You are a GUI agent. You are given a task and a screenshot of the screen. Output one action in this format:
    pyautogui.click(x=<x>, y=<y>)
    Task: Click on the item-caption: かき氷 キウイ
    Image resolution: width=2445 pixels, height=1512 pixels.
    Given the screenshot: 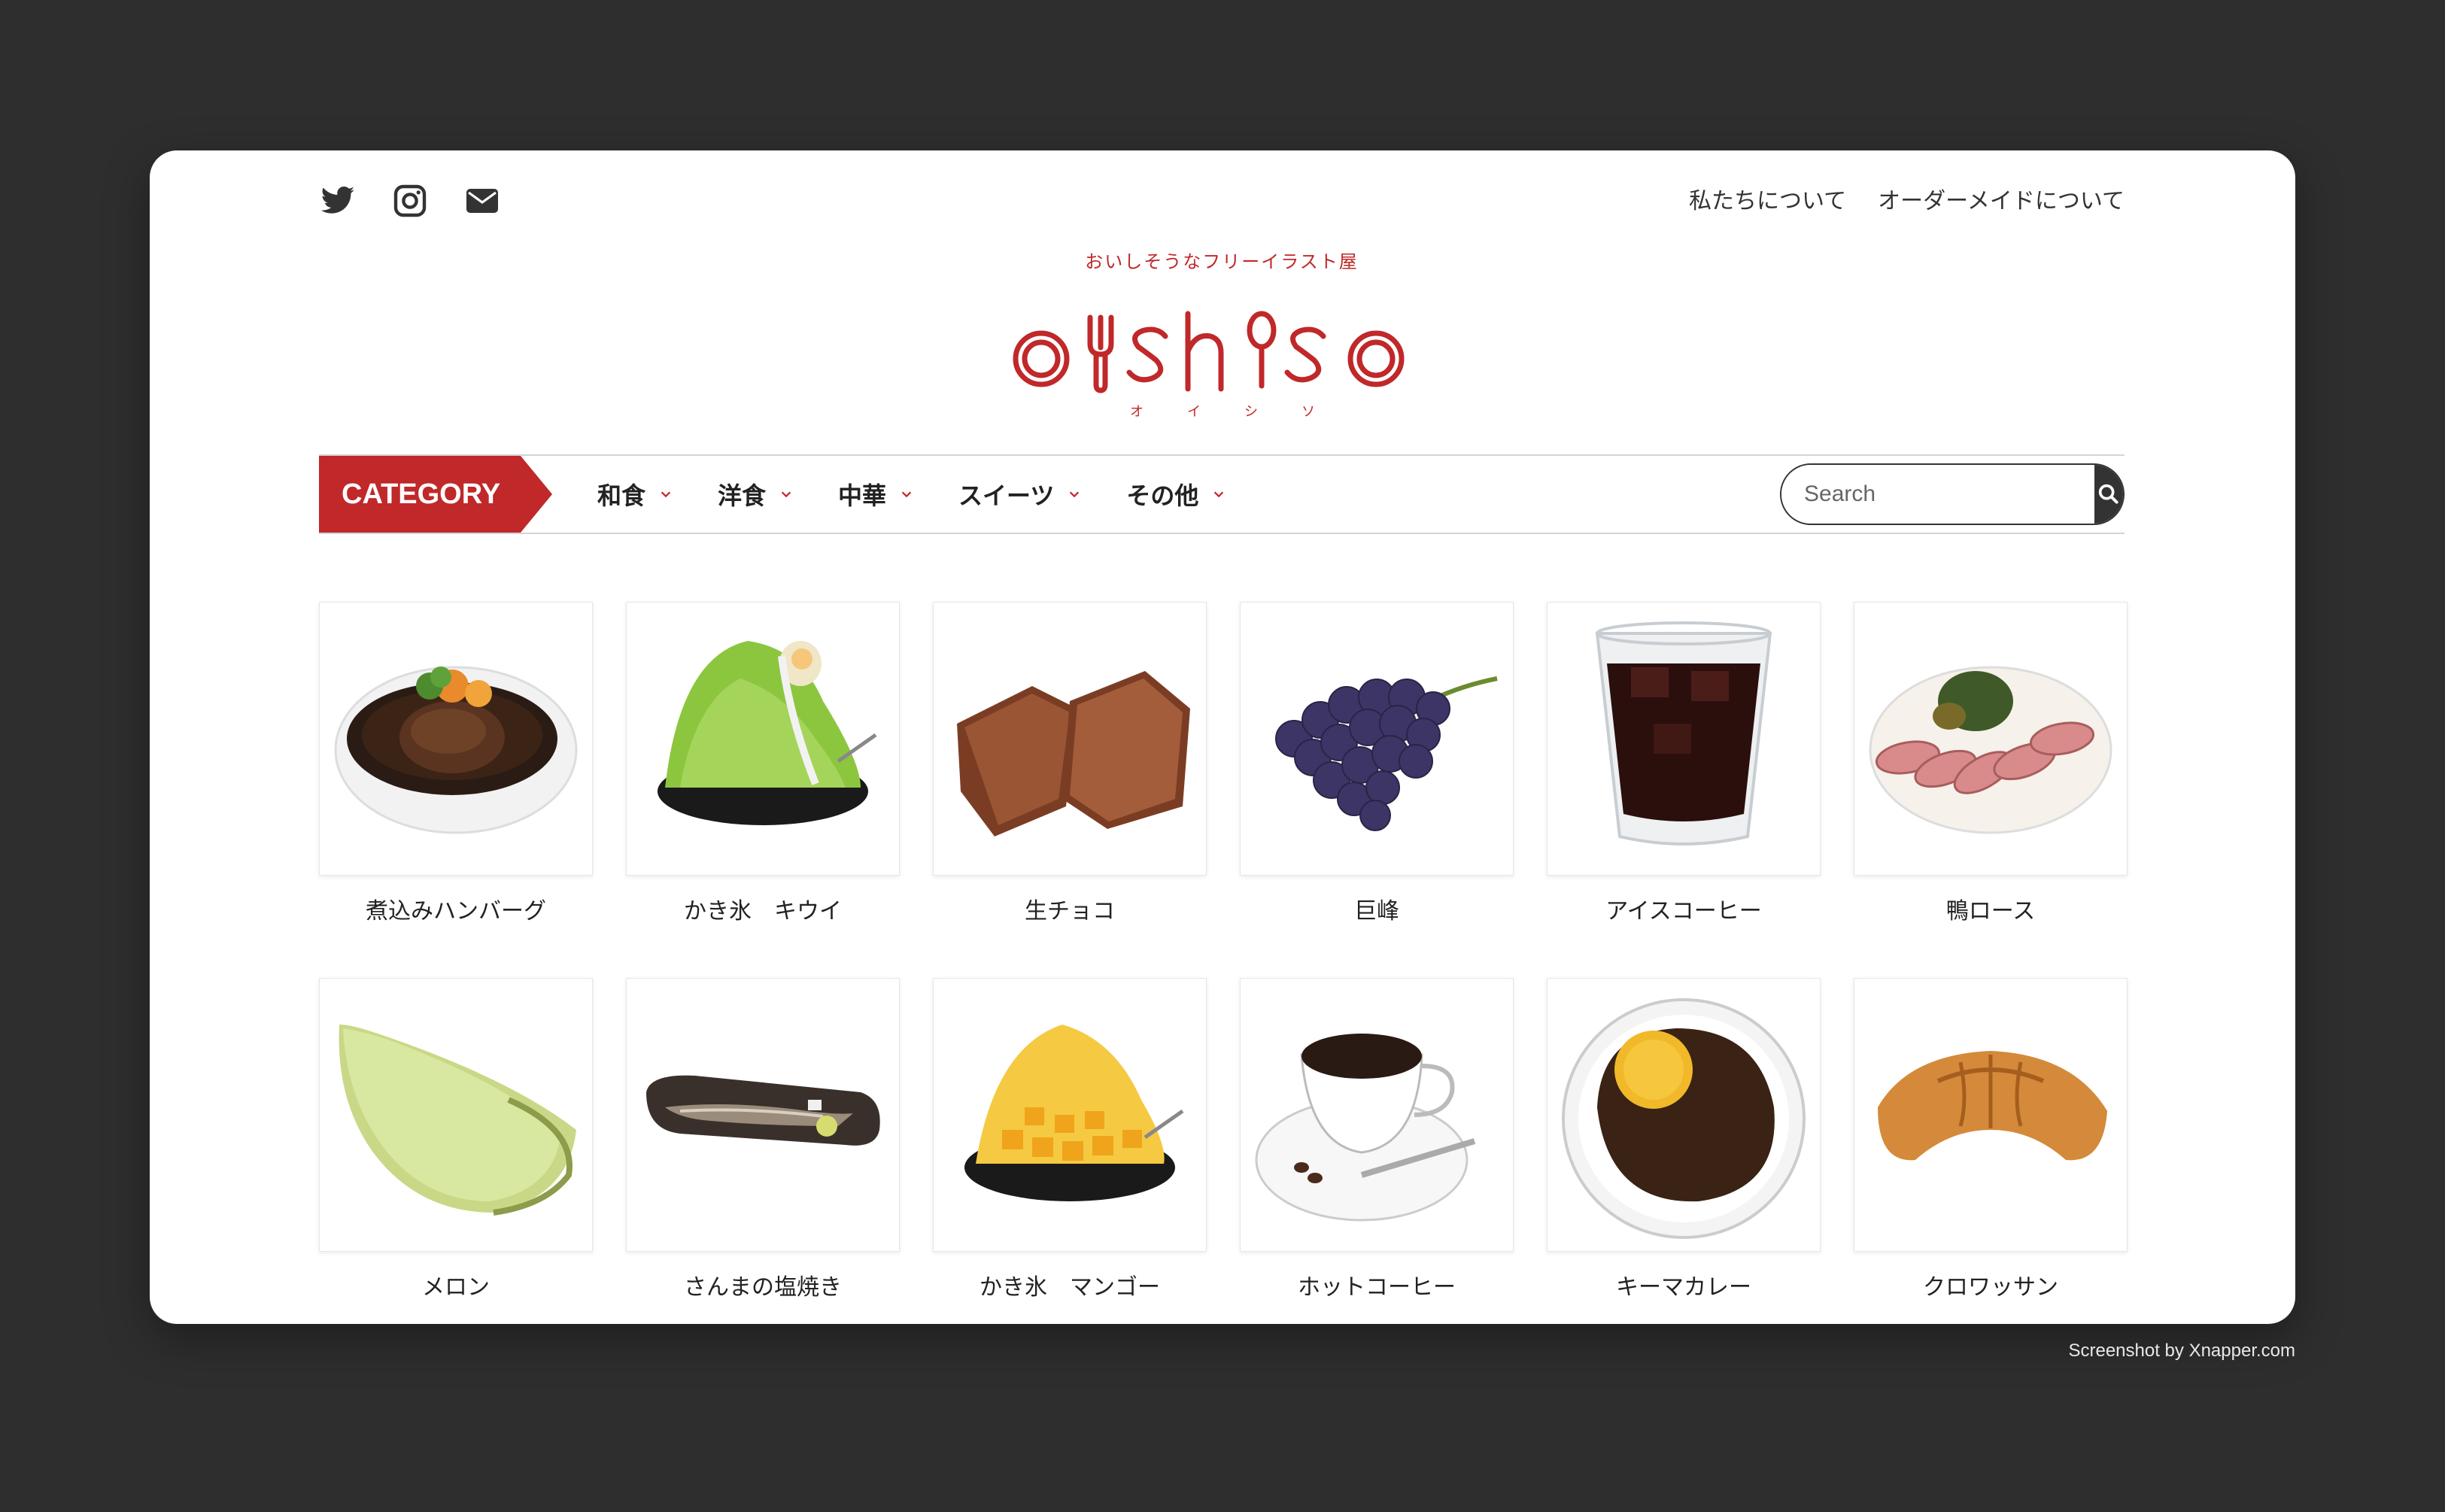 What is the action you would take?
    pyautogui.click(x=763, y=911)
    